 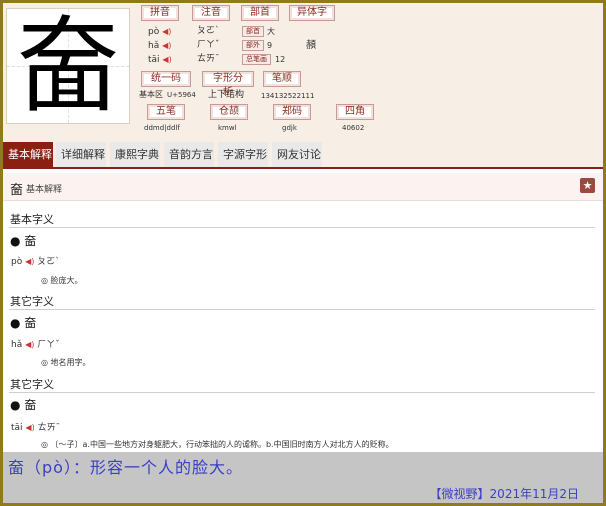 What do you see at coordinates (208, 45) in the screenshot?
I see `reading-2-zhuyin: ㄏㄚˇ` at bounding box center [208, 45].